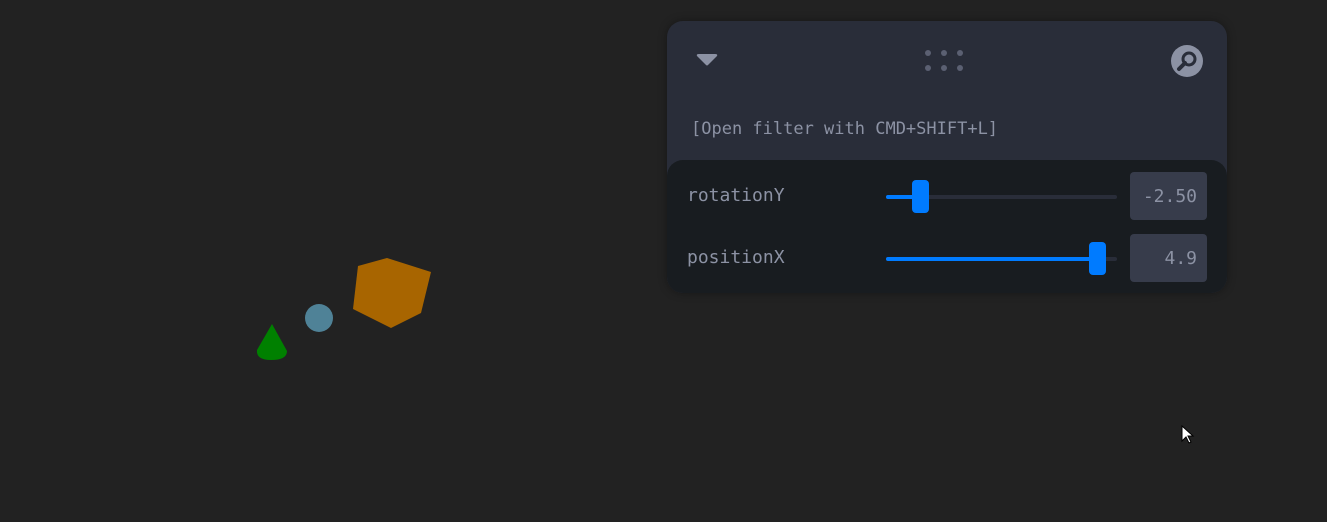 This screenshot has height=522, width=1327. Describe the element at coordinates (947, 226) in the screenshot. I see `controls-list: rotationY positionX` at that location.